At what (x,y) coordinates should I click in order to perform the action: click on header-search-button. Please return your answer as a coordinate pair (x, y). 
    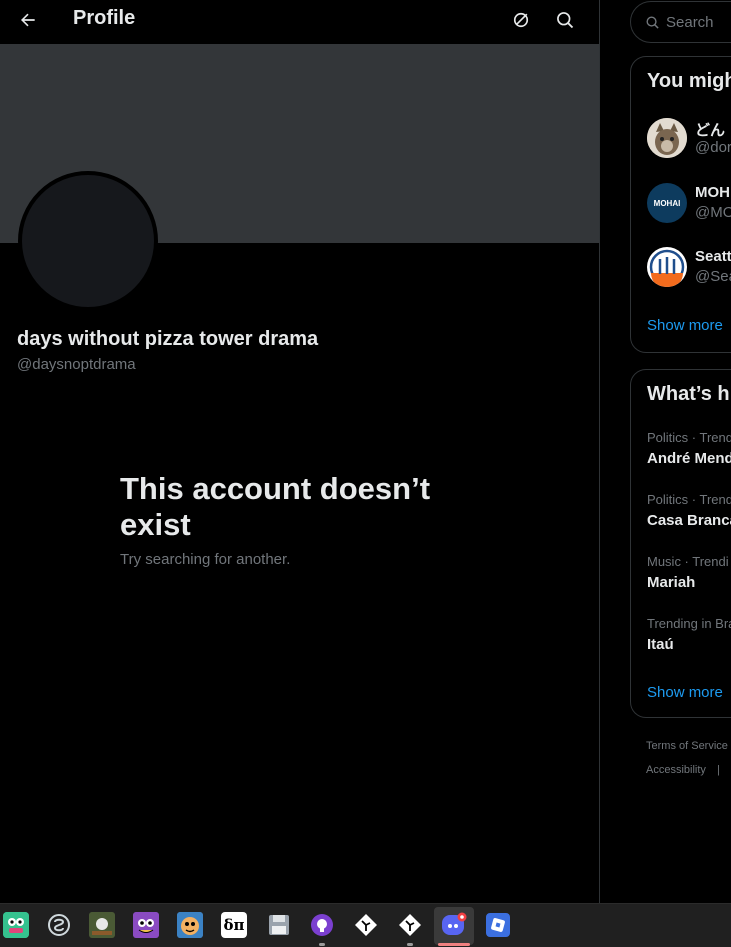
    Looking at the image, I should click on (565, 20).